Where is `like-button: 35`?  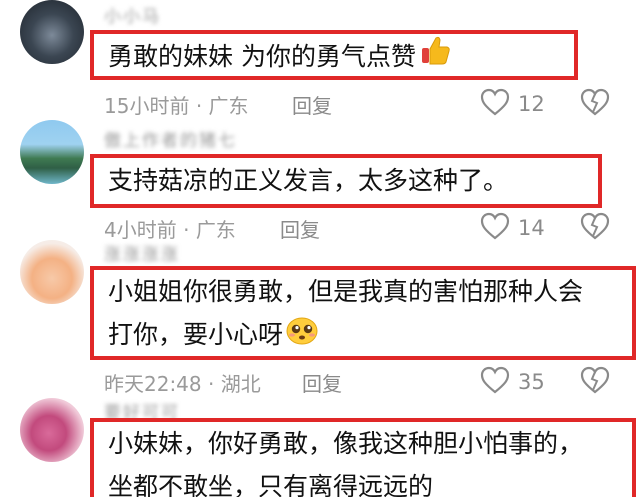 like-button: 35 is located at coordinates (512, 382).